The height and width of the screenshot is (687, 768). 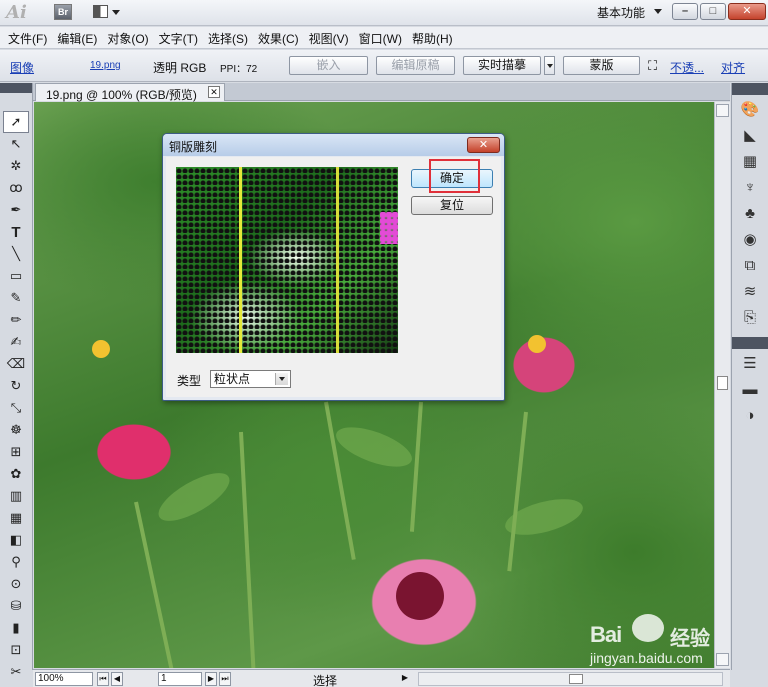 What do you see at coordinates (483, 145) in the screenshot?
I see `dialog-close-button: ✕` at bounding box center [483, 145].